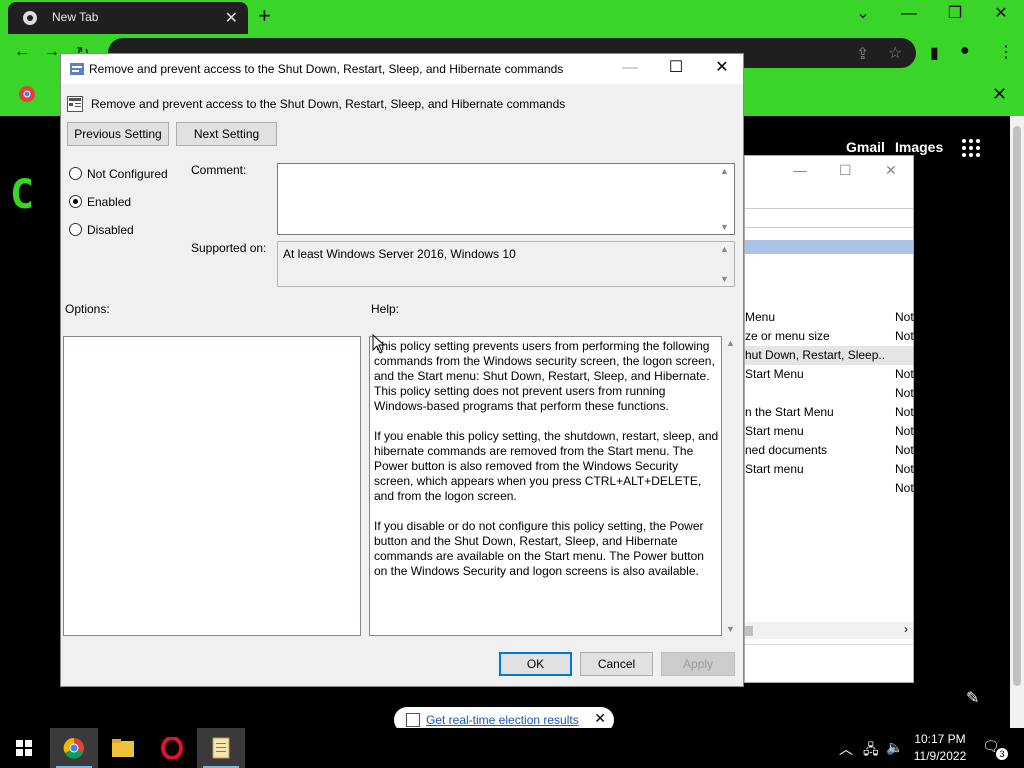  I want to click on customize-pencil-icon: ✎, so click(972, 698).